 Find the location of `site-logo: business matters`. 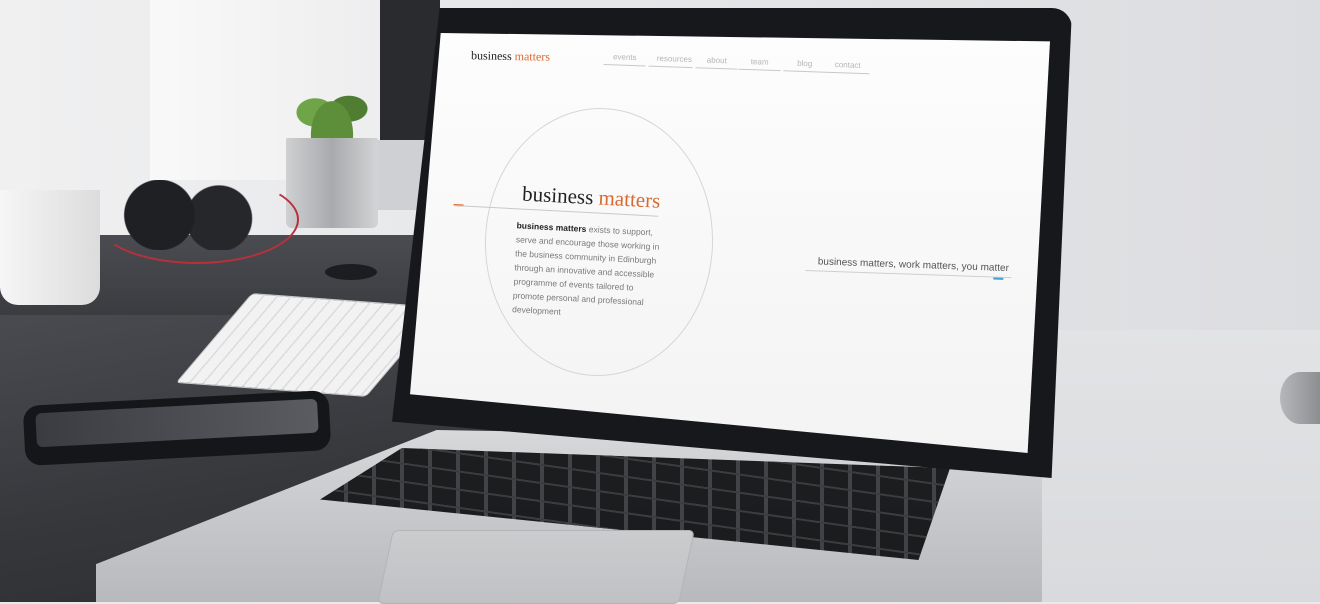

site-logo: business matters is located at coordinates (510, 56).